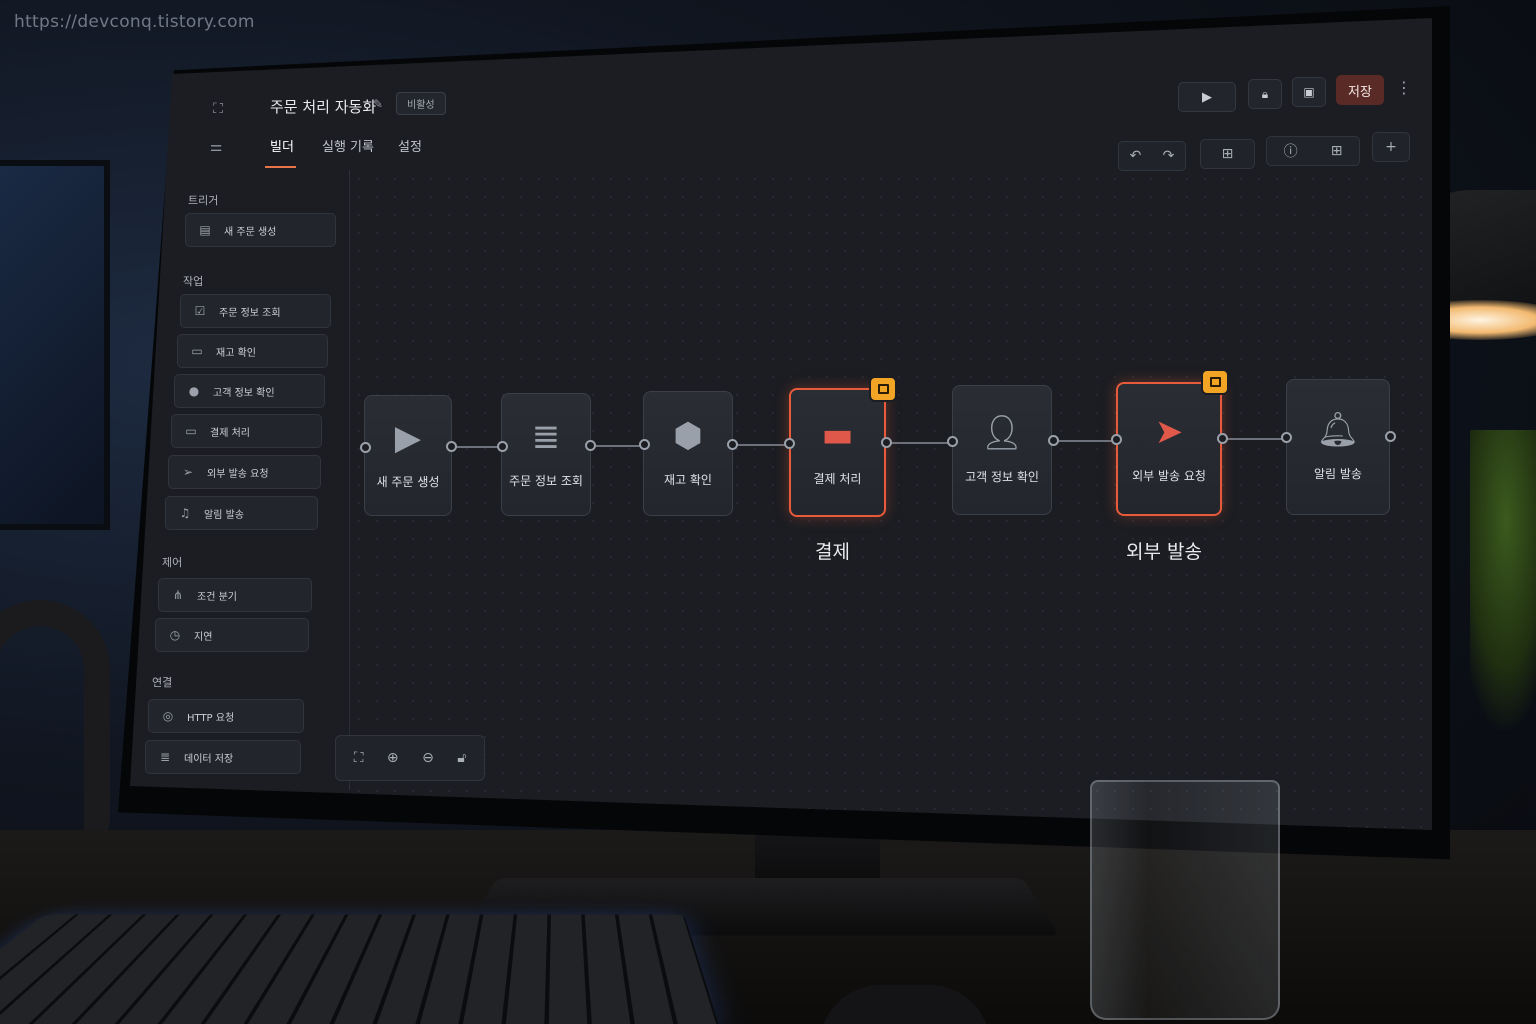  Describe the element at coordinates (244, 472) in the screenshot. I see `palette-item-external-send: ➢ 외부 발송 요청` at that location.